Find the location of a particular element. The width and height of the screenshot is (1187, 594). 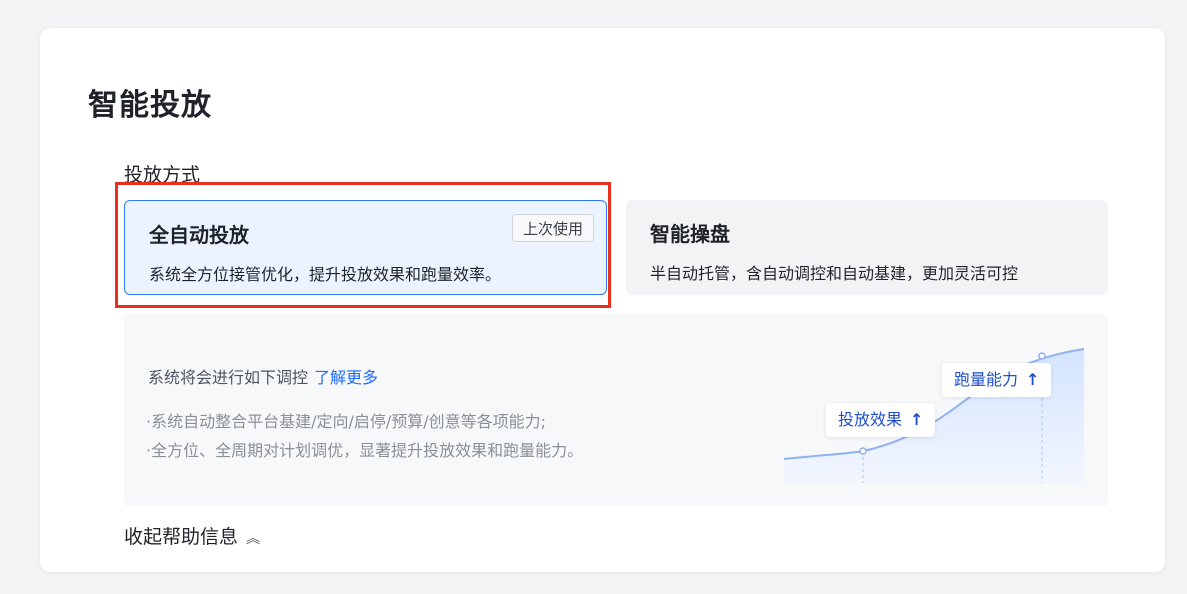

learn-more-link: 了解更多 is located at coordinates (346, 377).